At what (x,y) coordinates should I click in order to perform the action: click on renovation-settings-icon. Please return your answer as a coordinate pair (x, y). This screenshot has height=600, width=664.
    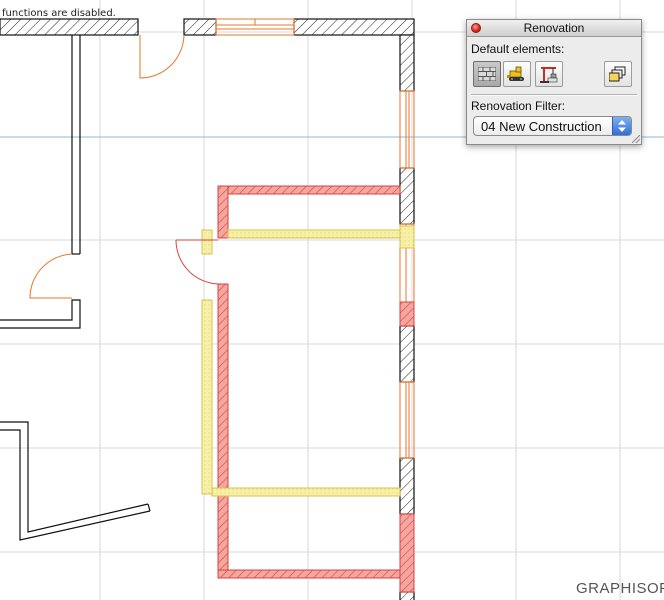
    Looking at the image, I should click on (617, 74).